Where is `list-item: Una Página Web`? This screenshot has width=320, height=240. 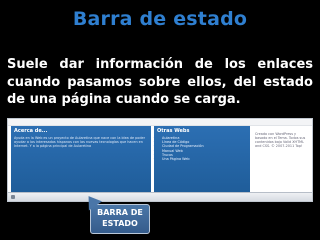
list-item: Una Página Web is located at coordinates (206, 159).